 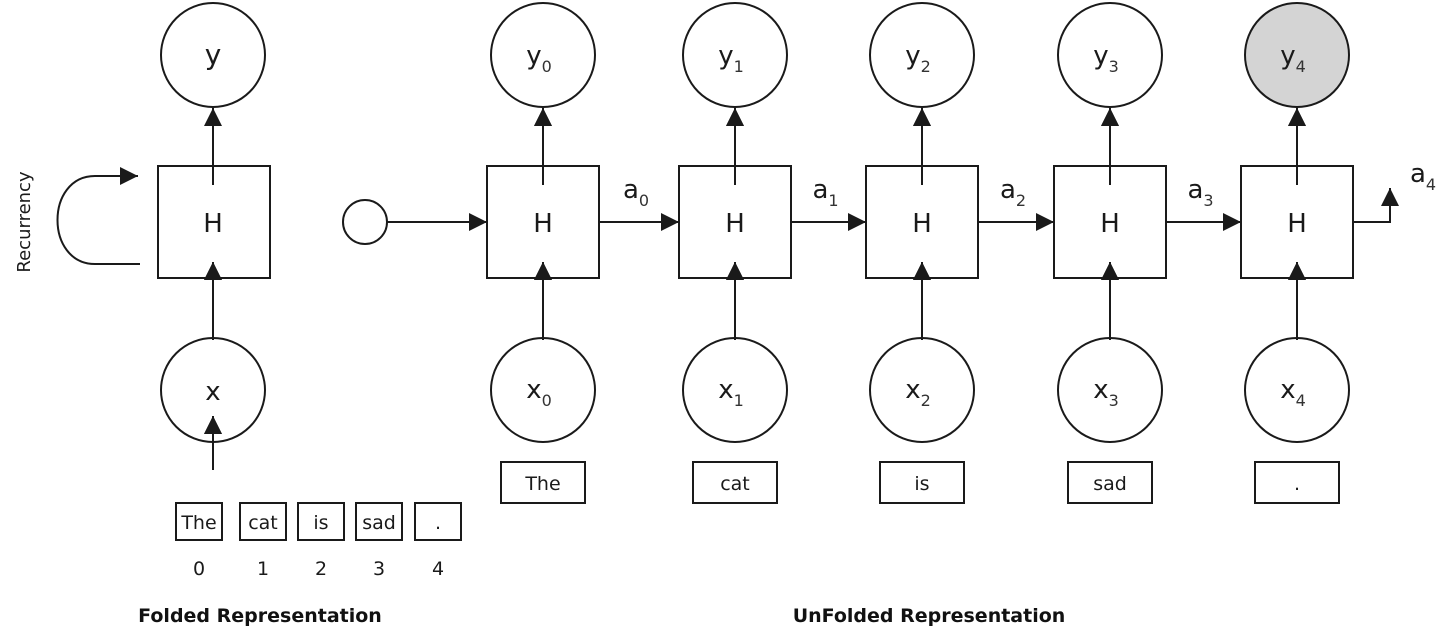 I want to click on input-label: x0, so click(x=539, y=392).